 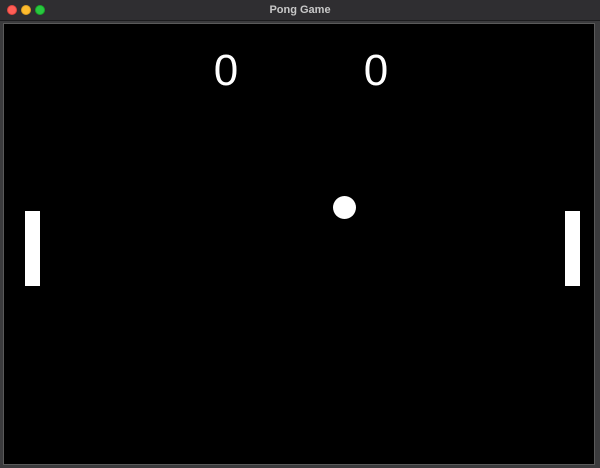 I want to click on window-title: Pong Game, so click(x=300, y=10).